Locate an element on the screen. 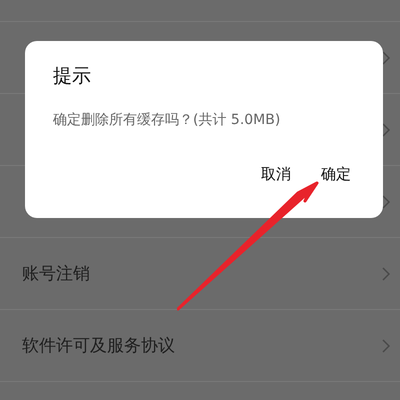 This screenshot has height=400, width=400. dialog-button: 取消 is located at coordinates (276, 174).